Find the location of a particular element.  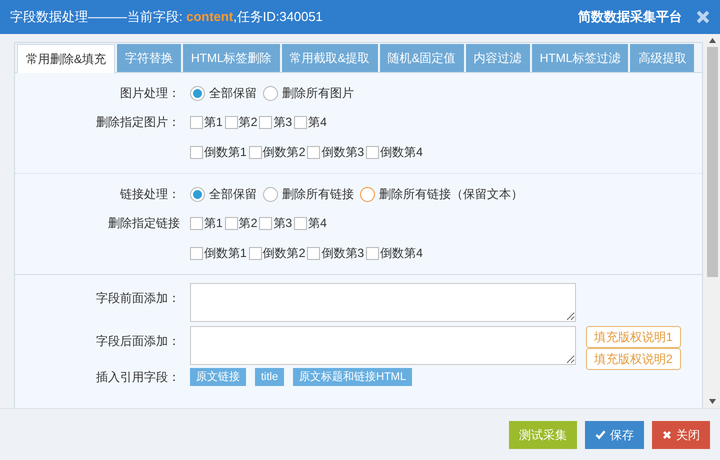

radio-option: 删除所有链接 is located at coordinates (308, 194).